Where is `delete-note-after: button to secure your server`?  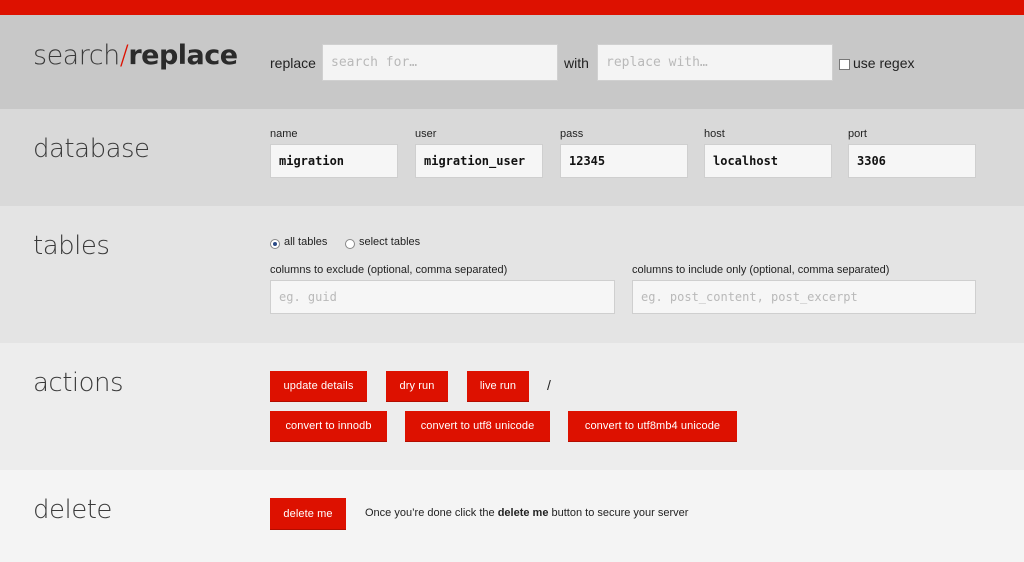
delete-note-after: button to secure your server is located at coordinates (618, 513).